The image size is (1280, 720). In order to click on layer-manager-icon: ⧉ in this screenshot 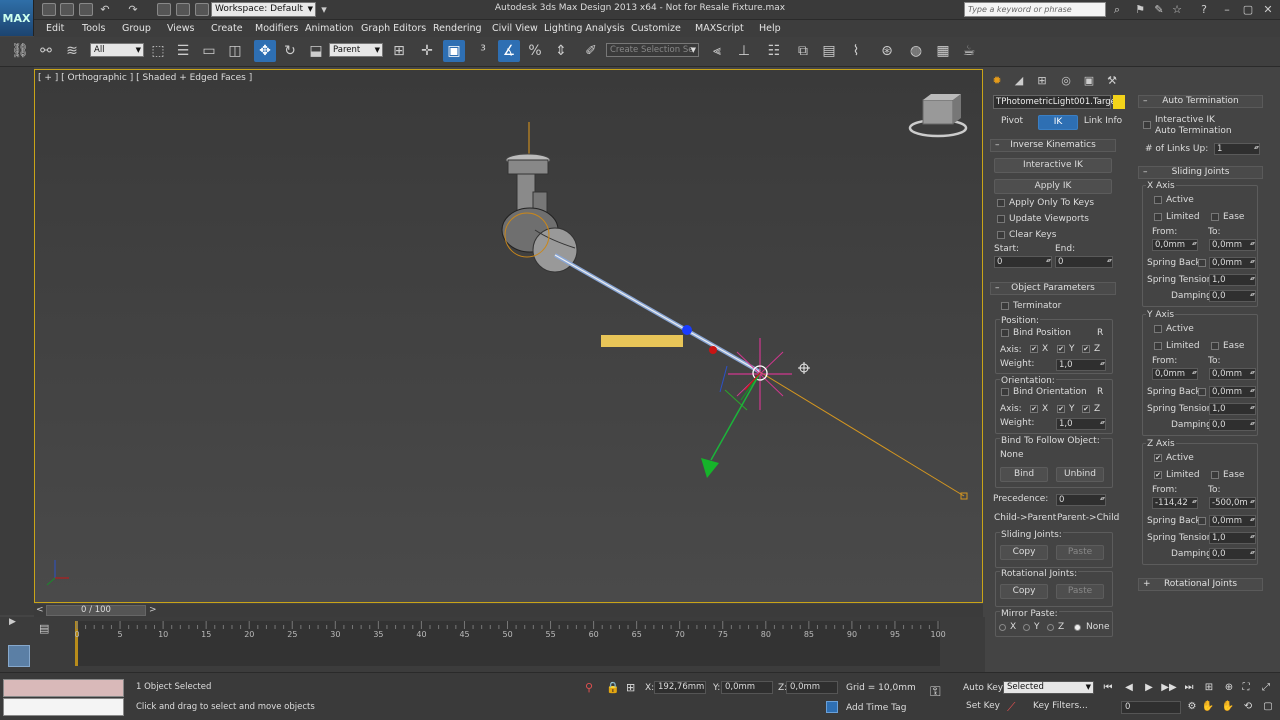, I will do `click(803, 51)`.